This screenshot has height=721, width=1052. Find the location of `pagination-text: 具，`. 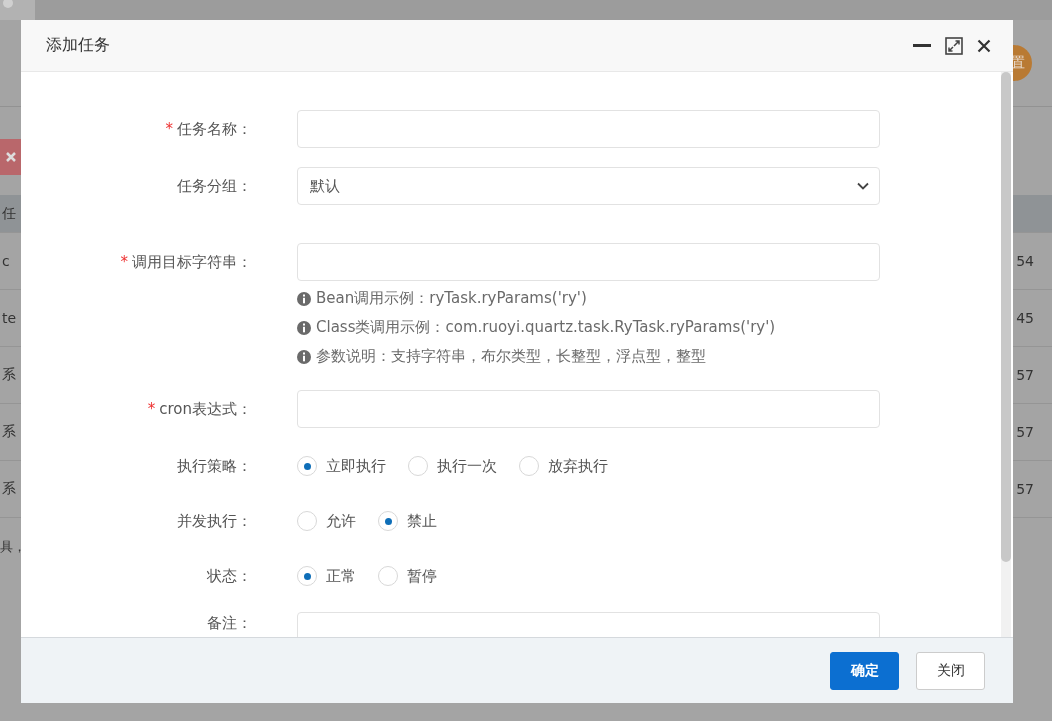

pagination-text: 具， is located at coordinates (13, 547).